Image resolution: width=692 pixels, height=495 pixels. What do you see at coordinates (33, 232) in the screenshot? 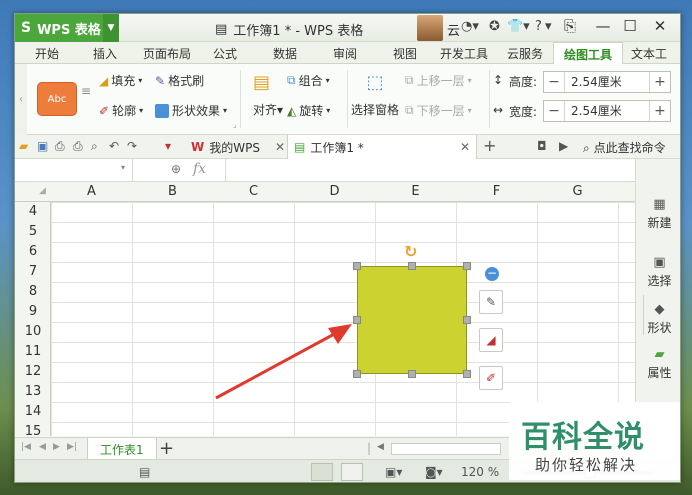
I see `row-header: 5` at bounding box center [33, 232].